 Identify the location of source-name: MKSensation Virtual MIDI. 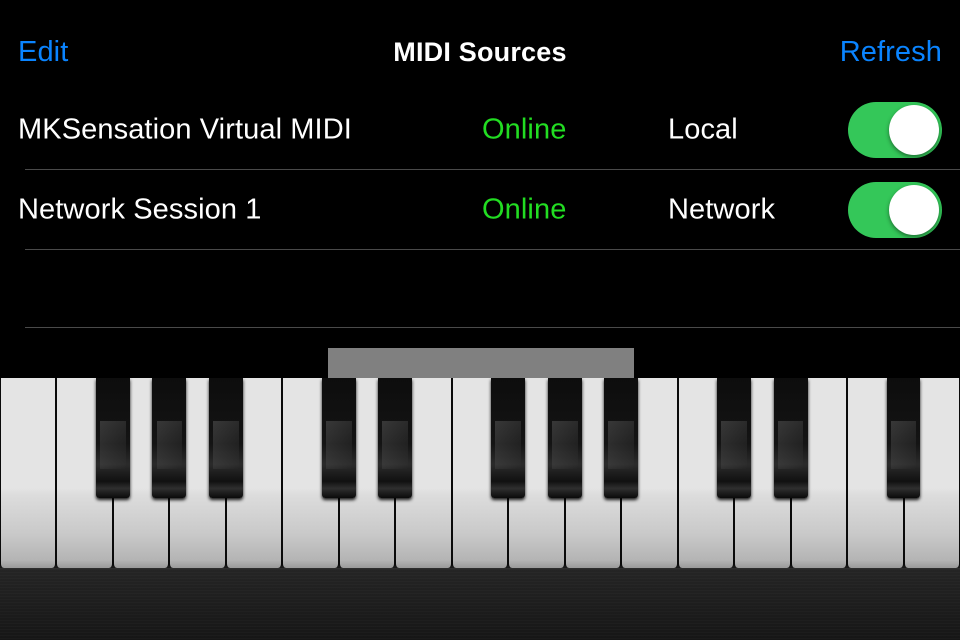
(185, 129).